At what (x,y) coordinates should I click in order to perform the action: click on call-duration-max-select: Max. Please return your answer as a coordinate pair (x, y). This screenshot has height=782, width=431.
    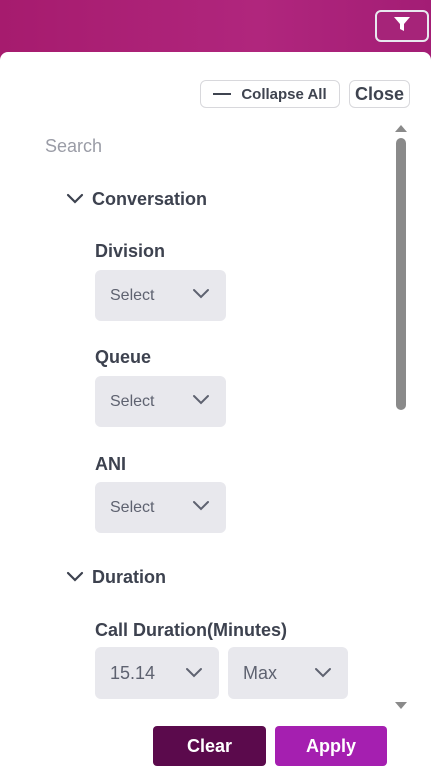
    Looking at the image, I should click on (288, 673).